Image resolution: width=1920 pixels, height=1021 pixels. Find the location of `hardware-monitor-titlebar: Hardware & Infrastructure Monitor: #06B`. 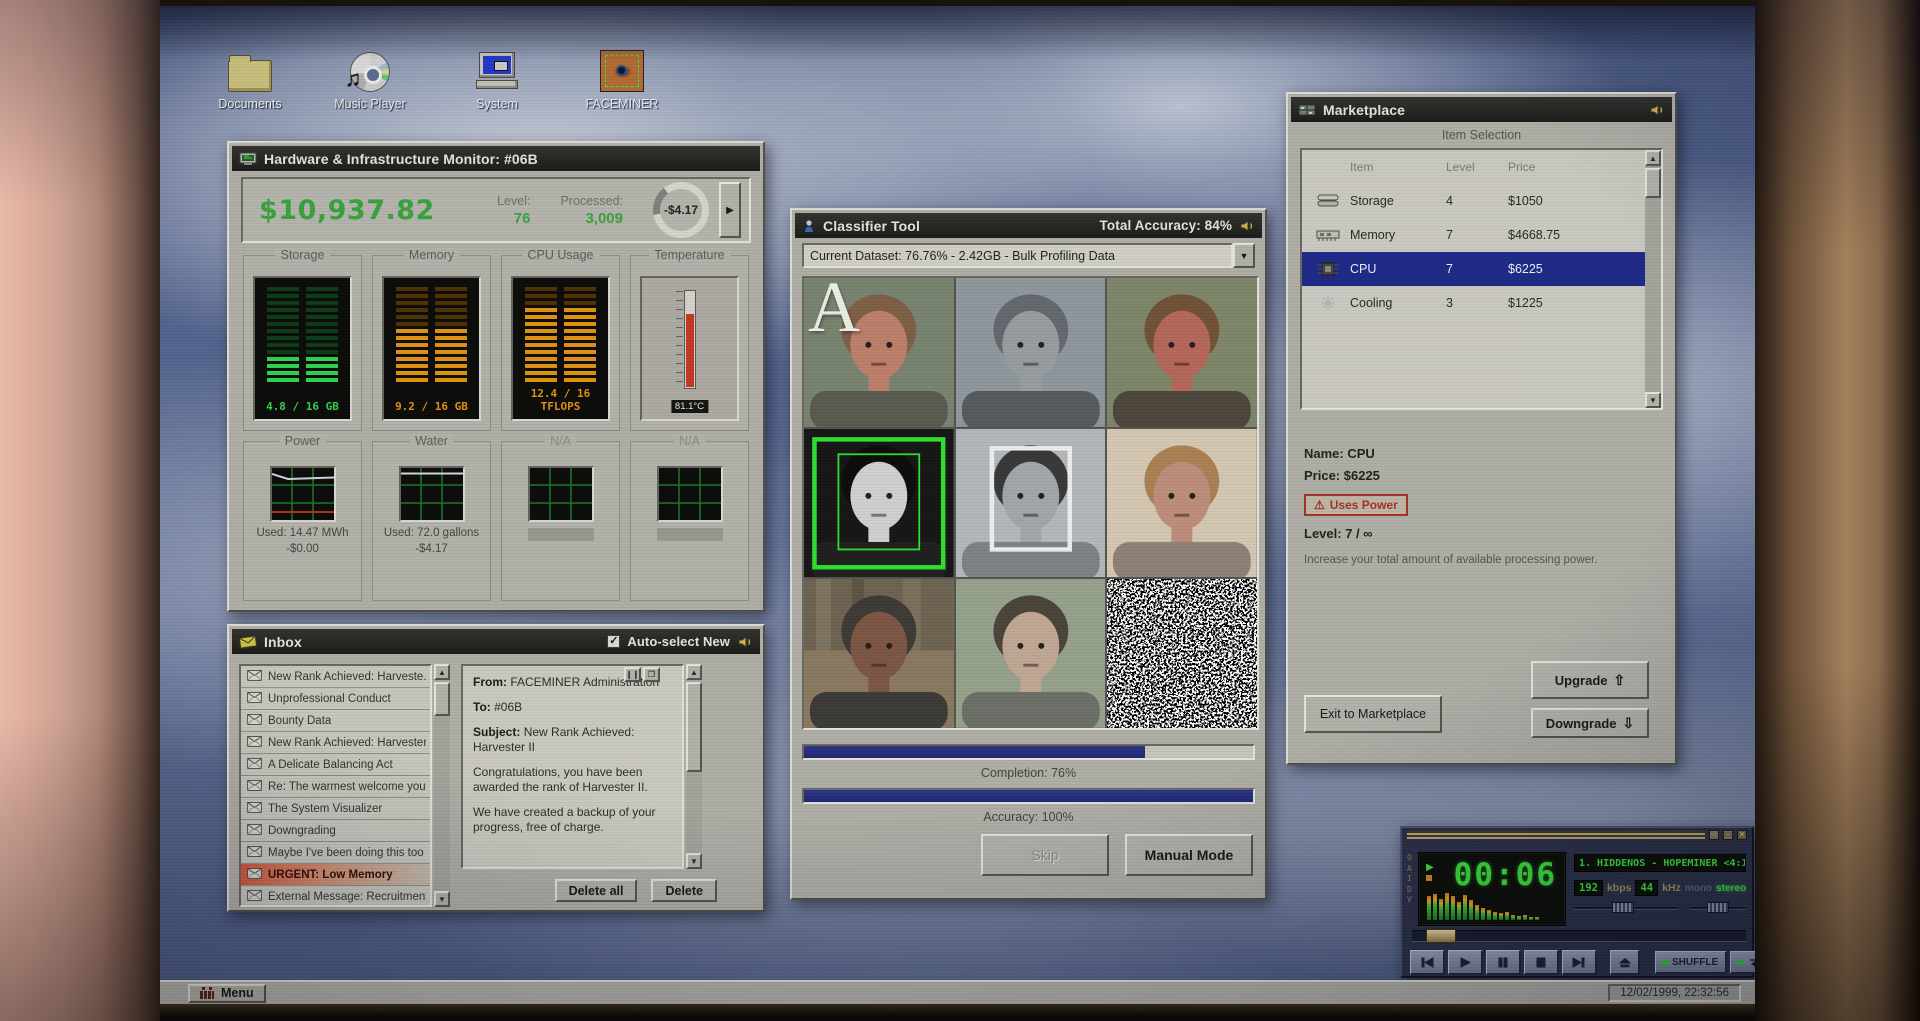

hardware-monitor-titlebar: Hardware & Infrastructure Monitor: #06B is located at coordinates (496, 158).